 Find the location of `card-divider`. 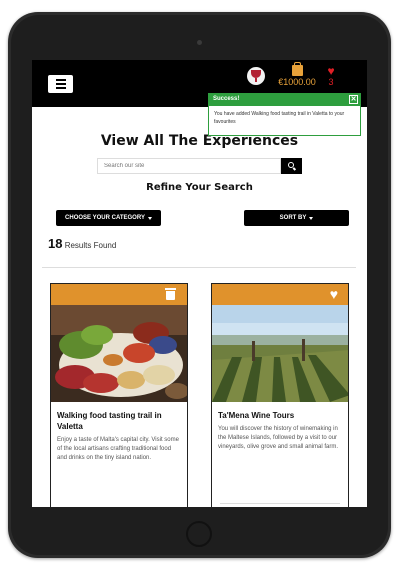

card-divider is located at coordinates (280, 503).